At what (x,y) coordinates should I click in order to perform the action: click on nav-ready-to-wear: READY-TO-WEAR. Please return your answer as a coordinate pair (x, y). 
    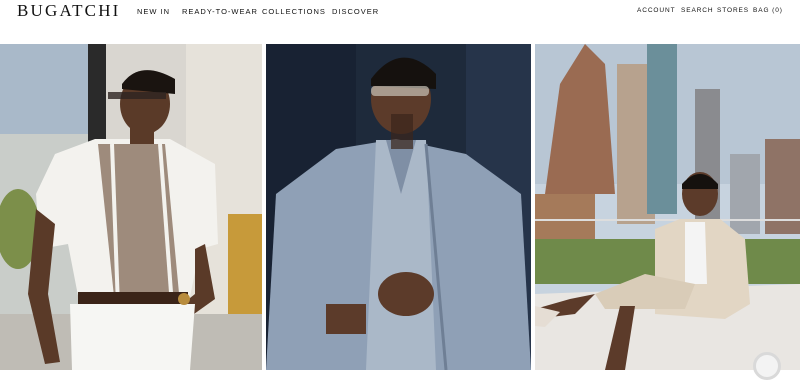
    Looking at the image, I should click on (220, 11).